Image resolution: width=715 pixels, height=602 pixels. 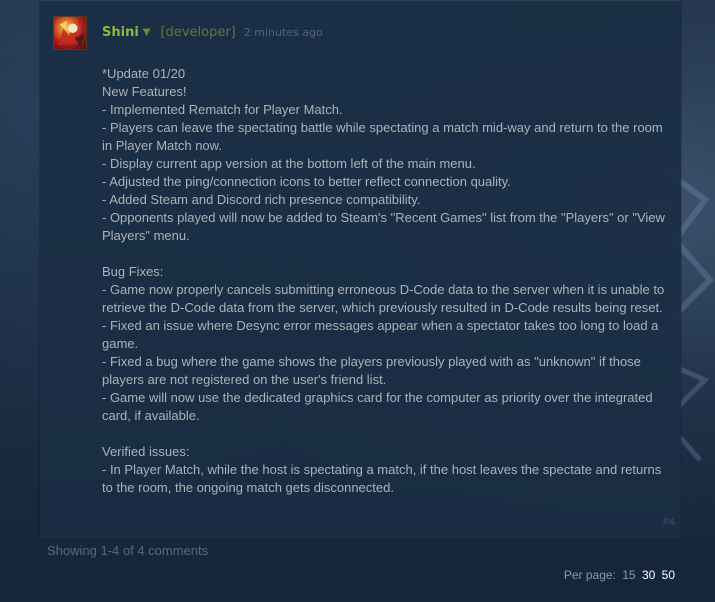 What do you see at coordinates (146, 451) in the screenshot?
I see `comment-text-line: Verified issues:` at bounding box center [146, 451].